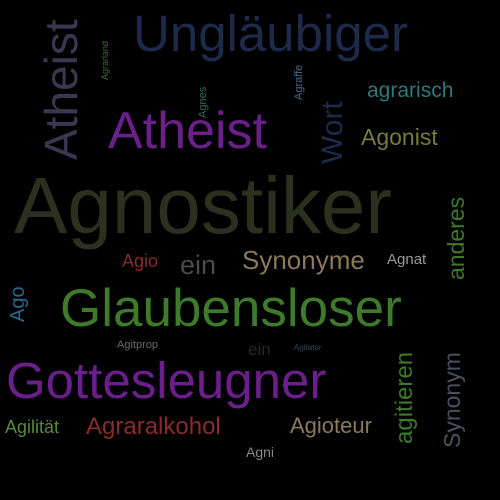  What do you see at coordinates (303, 260) in the screenshot?
I see `word-synonyme: Synonyme` at bounding box center [303, 260].